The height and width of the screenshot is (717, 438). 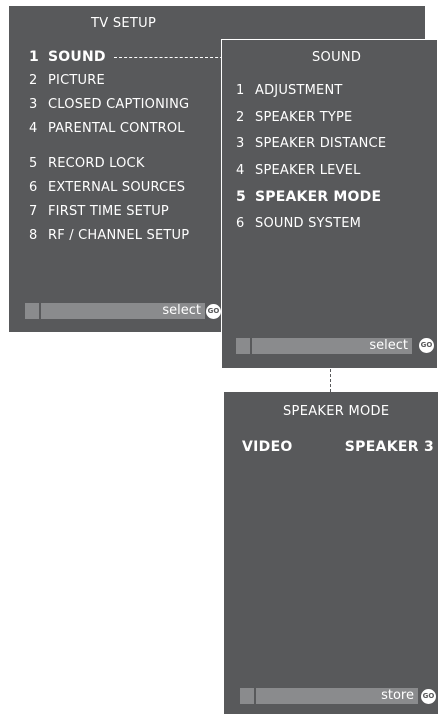 What do you see at coordinates (298, 170) in the screenshot?
I see `menu-item-speaker-level: 4 SPEAKER LEVEL` at bounding box center [298, 170].